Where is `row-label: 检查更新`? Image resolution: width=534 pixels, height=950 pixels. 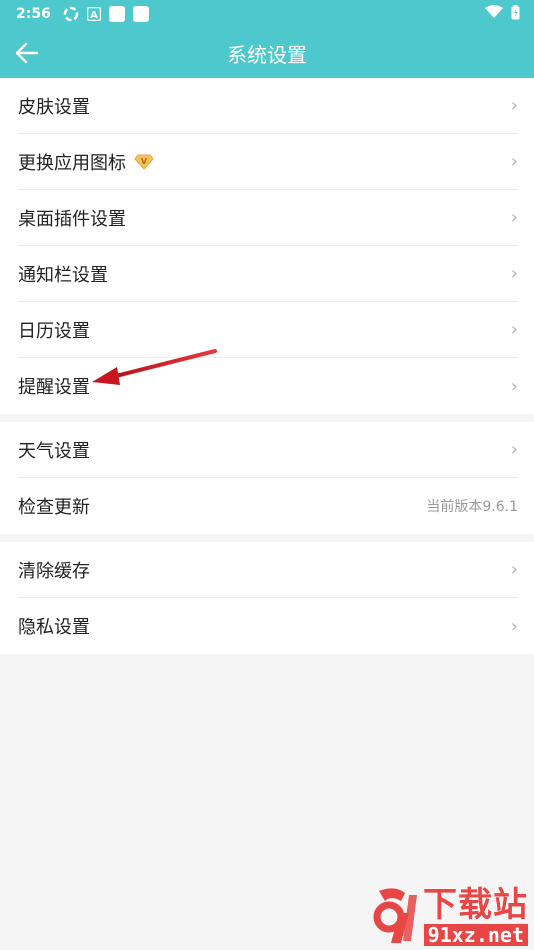
row-label: 检查更新 is located at coordinates (54, 507).